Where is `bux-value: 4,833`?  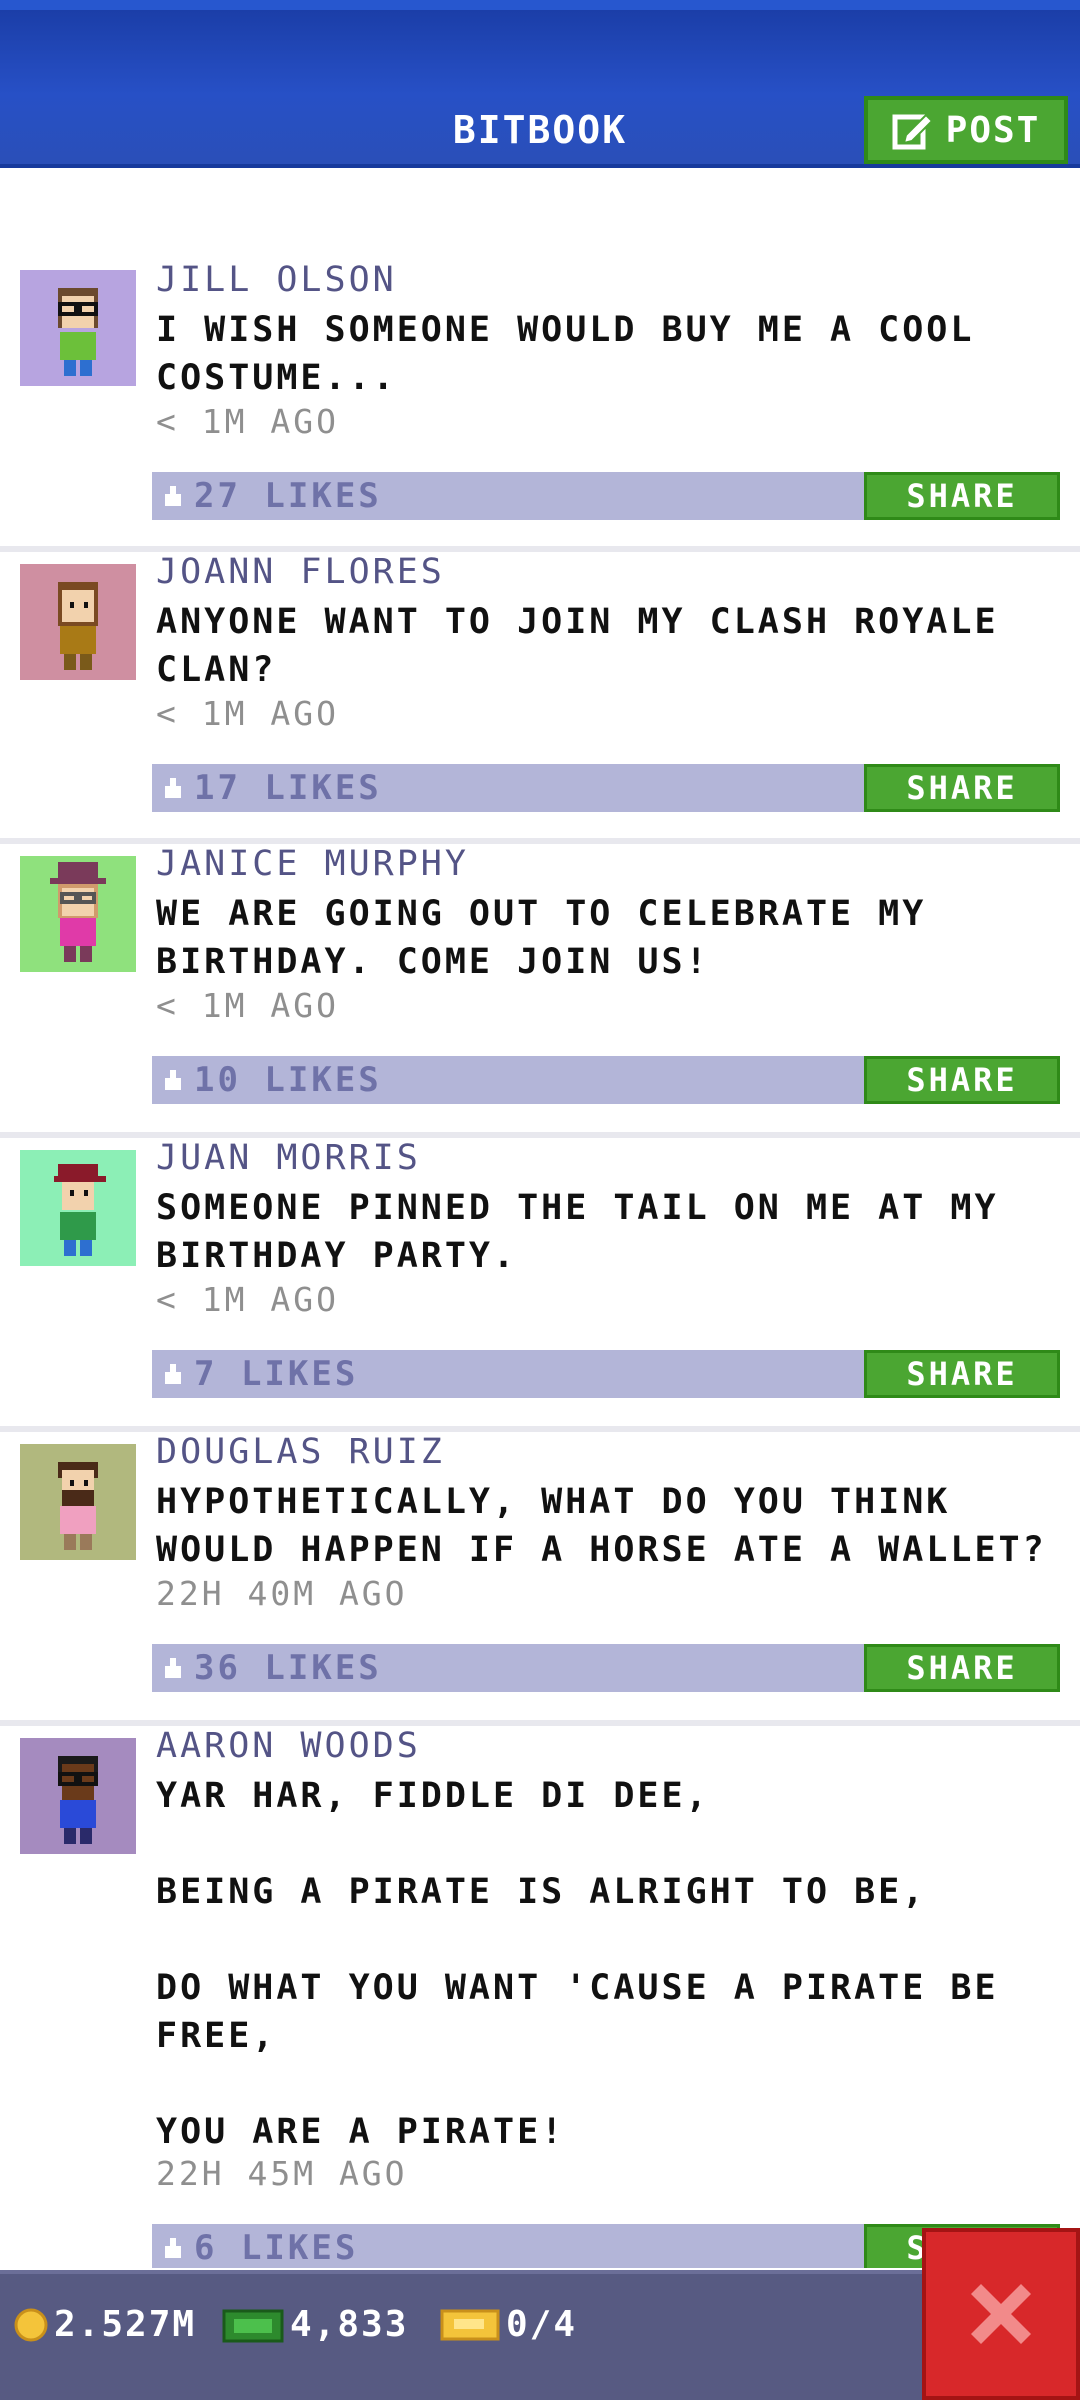 bux-value: 4,833 is located at coordinates (349, 2324).